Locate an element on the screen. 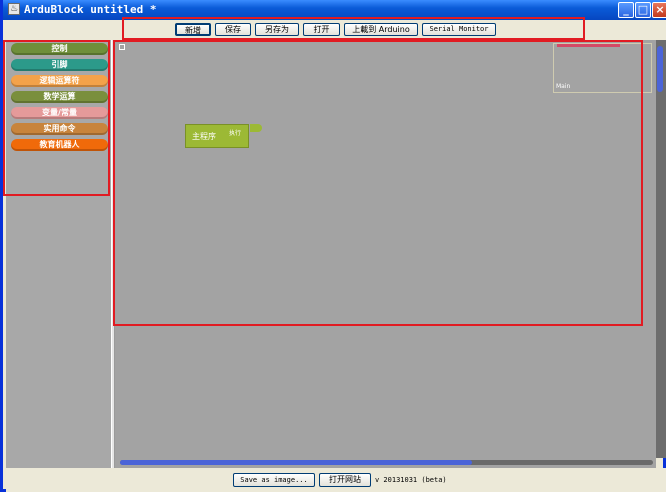 Image resolution: width=666 pixels, height=492 pixels. category-label: 实用命令 is located at coordinates (59, 128).